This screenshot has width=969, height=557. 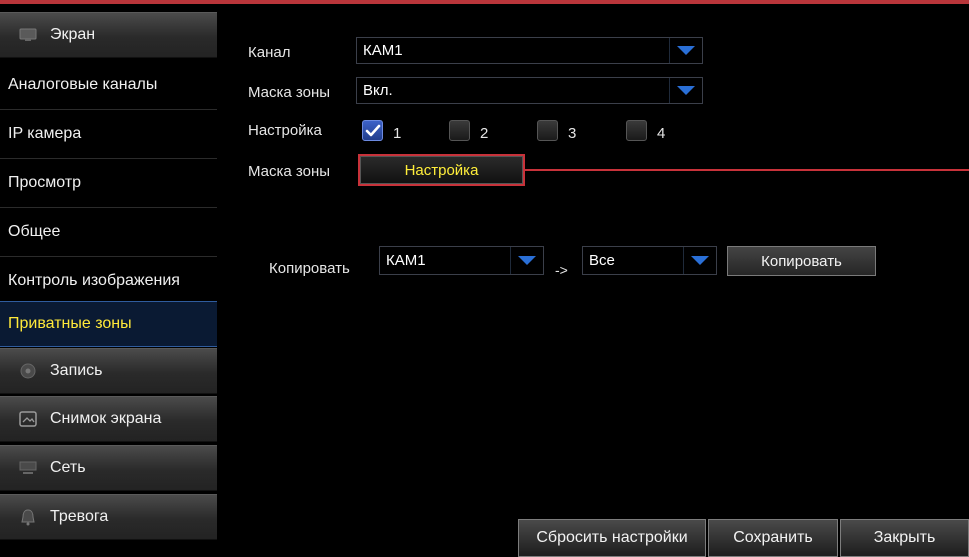 I want to click on close-label: Закрыть, so click(x=904, y=537).